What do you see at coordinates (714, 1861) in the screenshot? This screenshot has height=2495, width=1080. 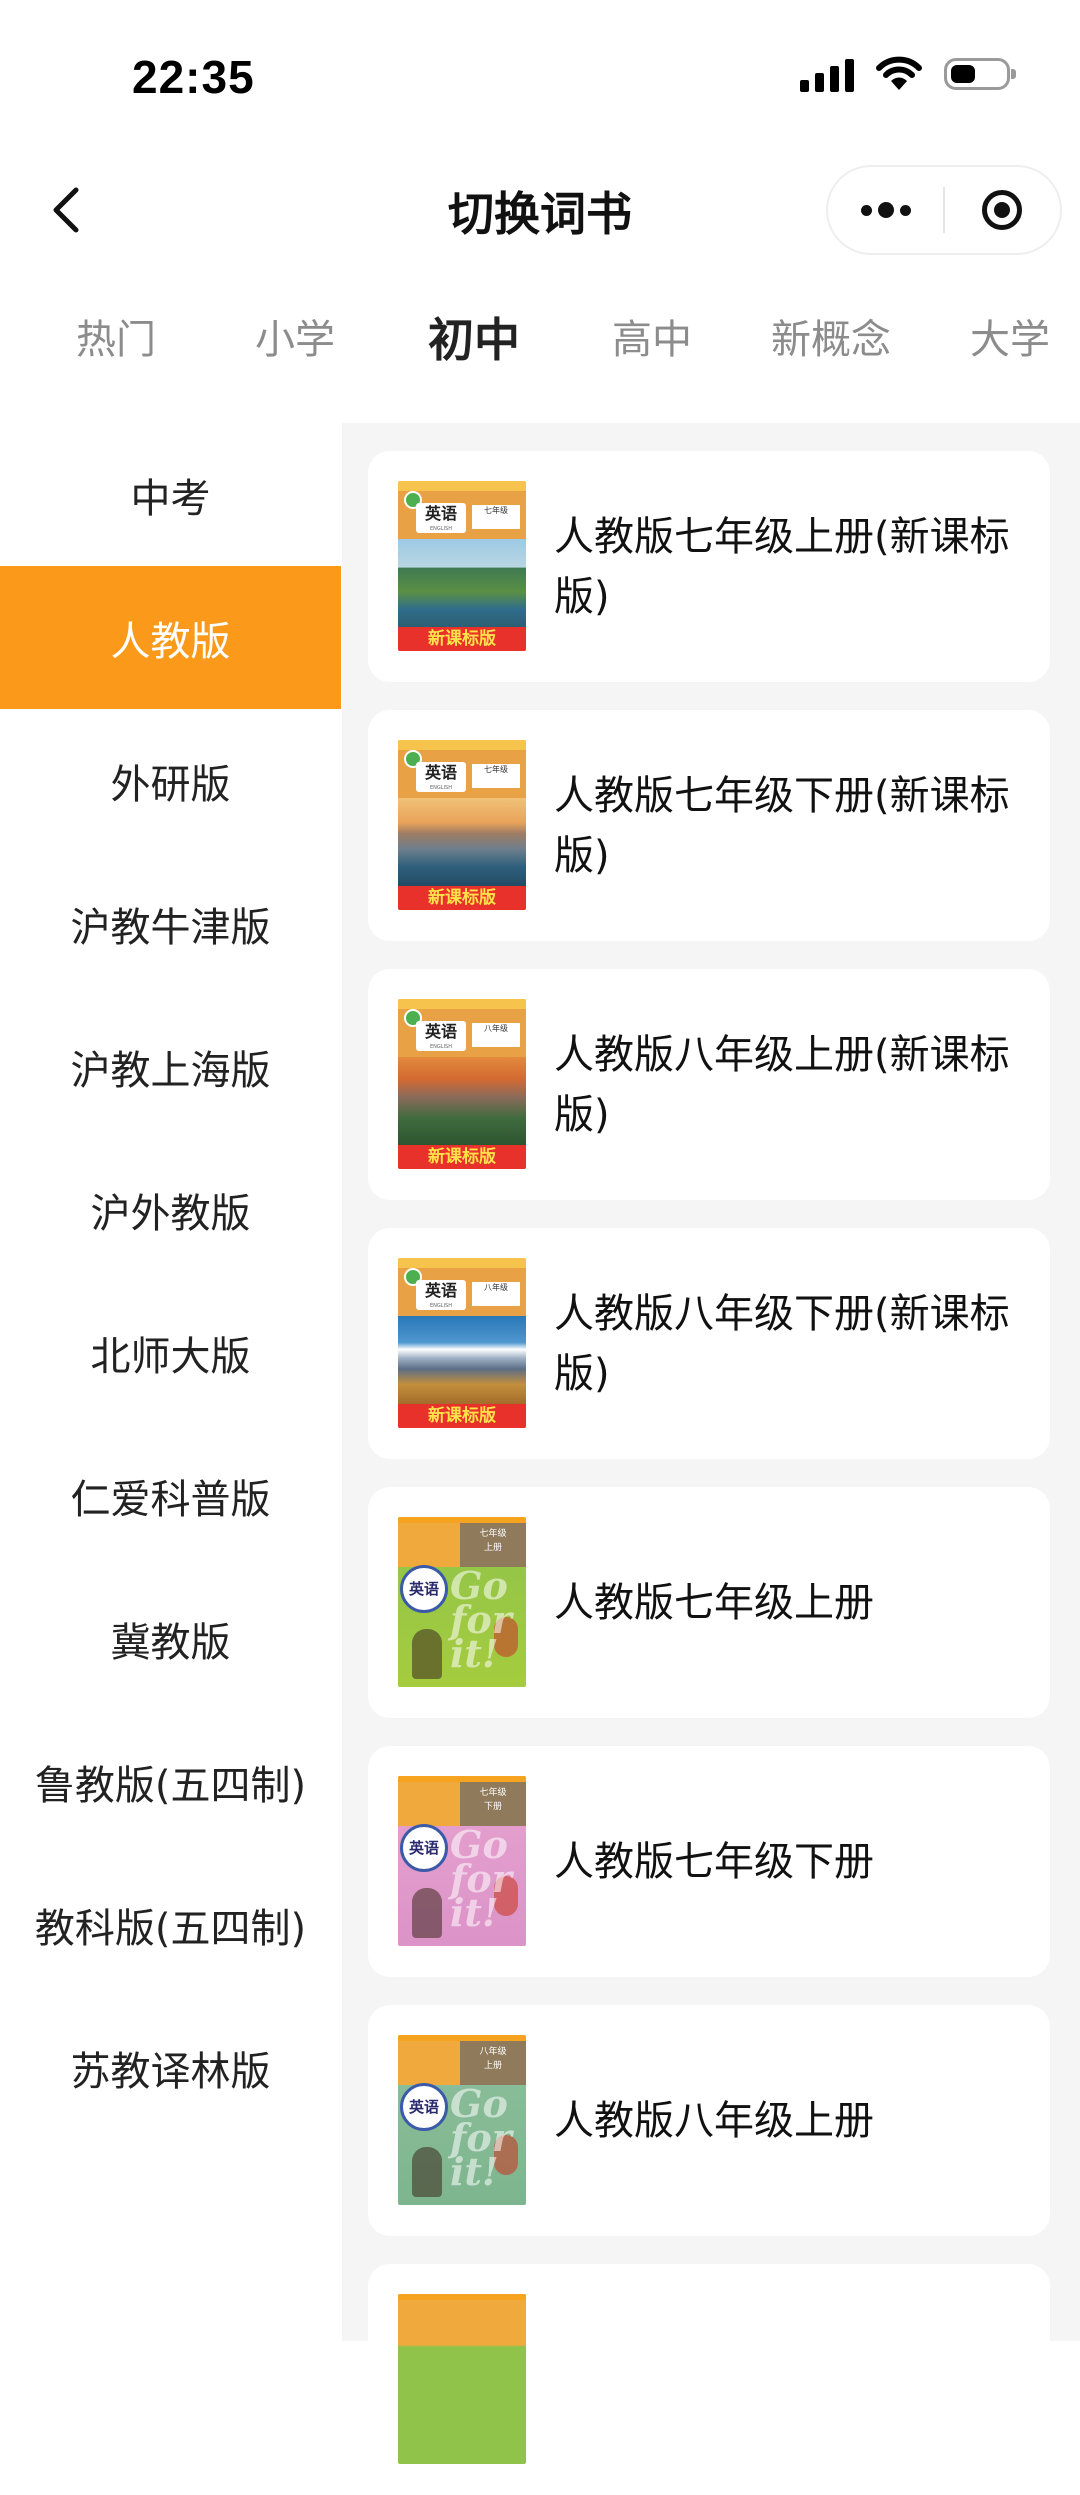 I see `book-title: 人教版七年级下册` at bounding box center [714, 1861].